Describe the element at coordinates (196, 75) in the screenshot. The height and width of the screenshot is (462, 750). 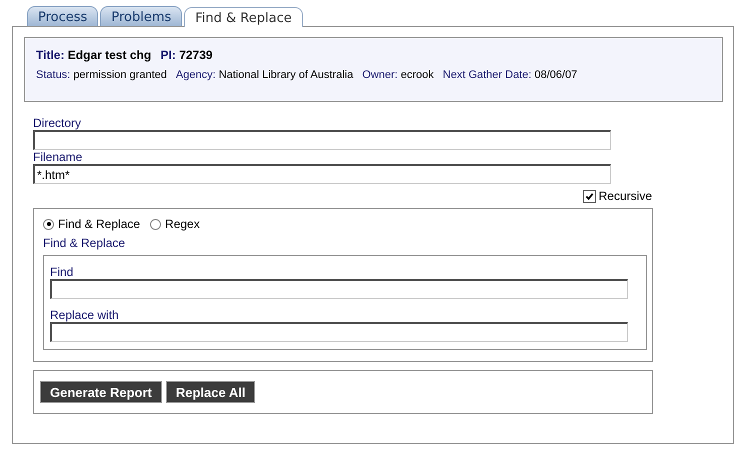
I see `detail-label: Agency:` at that location.